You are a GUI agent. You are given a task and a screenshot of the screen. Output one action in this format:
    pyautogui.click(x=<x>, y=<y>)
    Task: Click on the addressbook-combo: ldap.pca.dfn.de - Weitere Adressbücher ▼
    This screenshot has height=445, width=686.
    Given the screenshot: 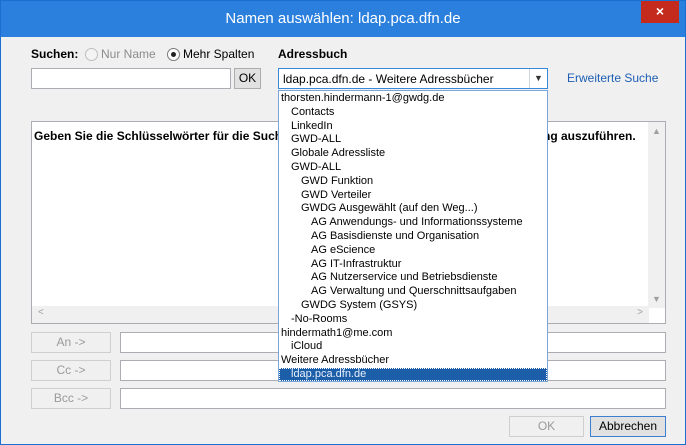 What is the action you would take?
    pyautogui.click(x=413, y=78)
    